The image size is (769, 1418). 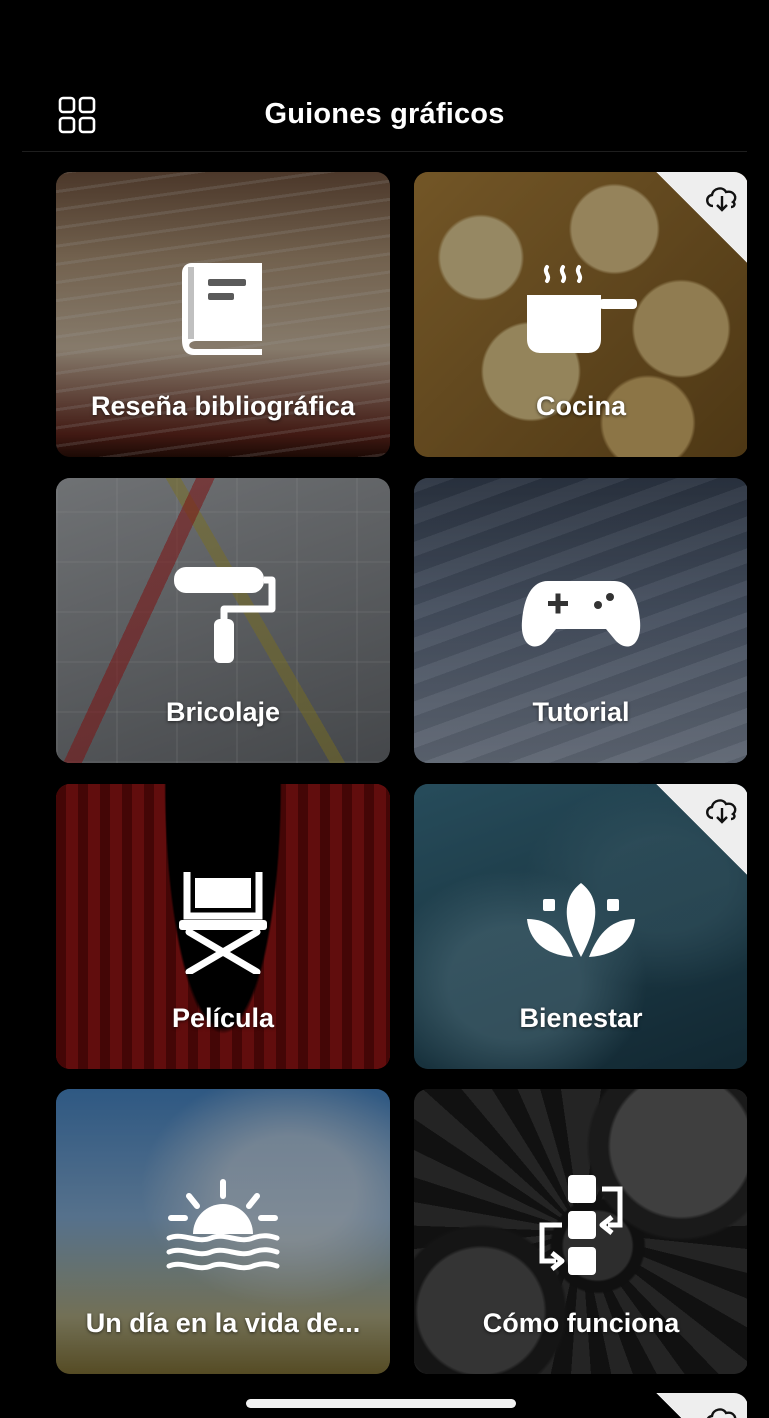 What do you see at coordinates (580, 1226) in the screenshot?
I see `process-flow-icon` at bounding box center [580, 1226].